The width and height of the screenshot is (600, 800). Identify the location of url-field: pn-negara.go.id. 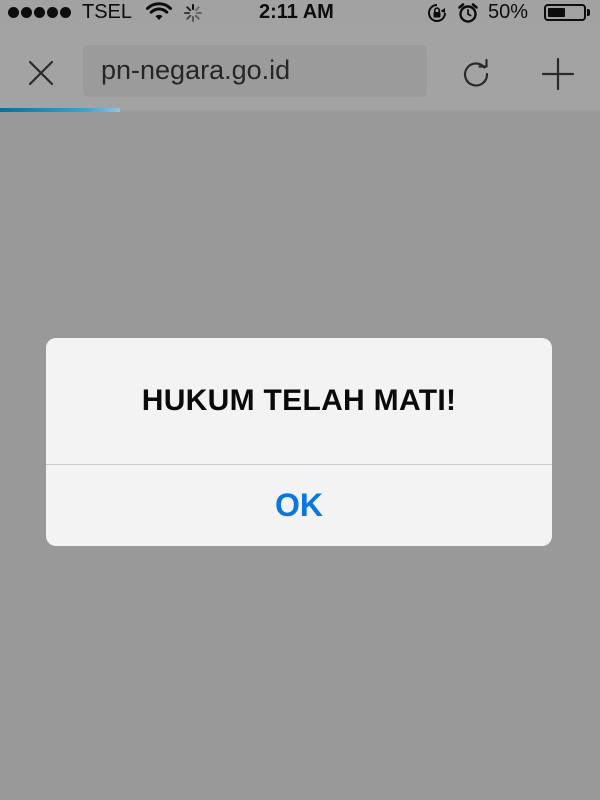
(255, 71).